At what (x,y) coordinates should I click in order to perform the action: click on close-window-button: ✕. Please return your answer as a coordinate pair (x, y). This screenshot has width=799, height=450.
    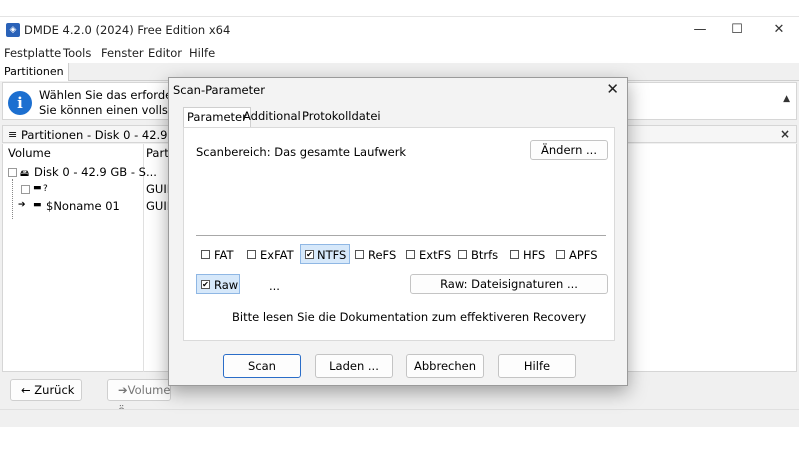
    Looking at the image, I should click on (779, 30).